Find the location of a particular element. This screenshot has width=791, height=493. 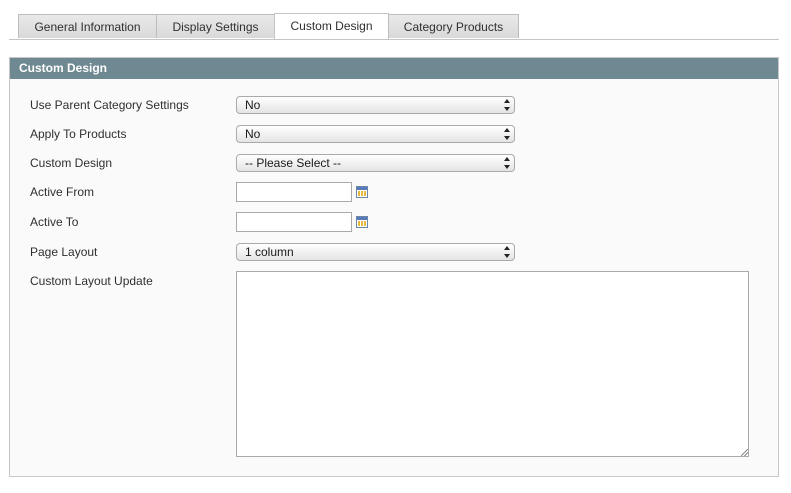

tab-custom-design: Custom Design is located at coordinates (331, 26).